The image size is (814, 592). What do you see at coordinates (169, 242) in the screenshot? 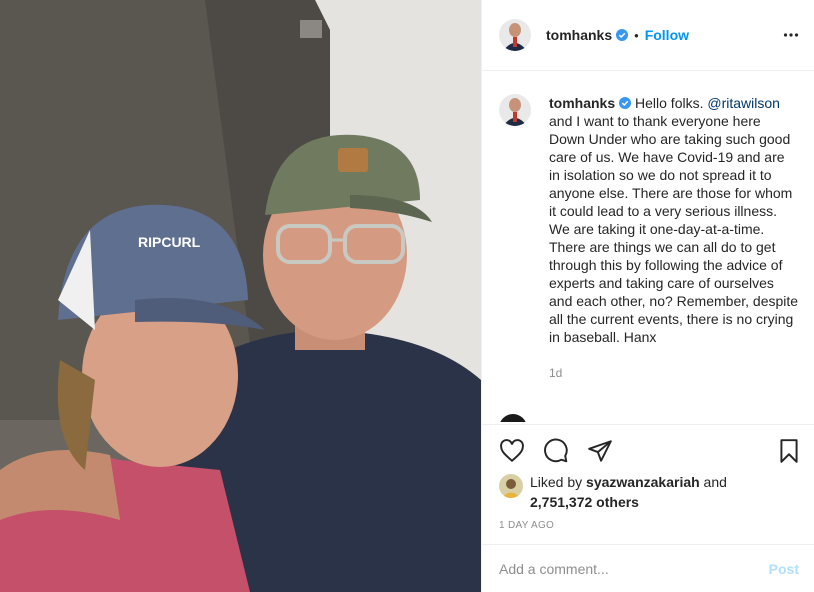
I see `cap-logo-text: RIPCURL` at bounding box center [169, 242].